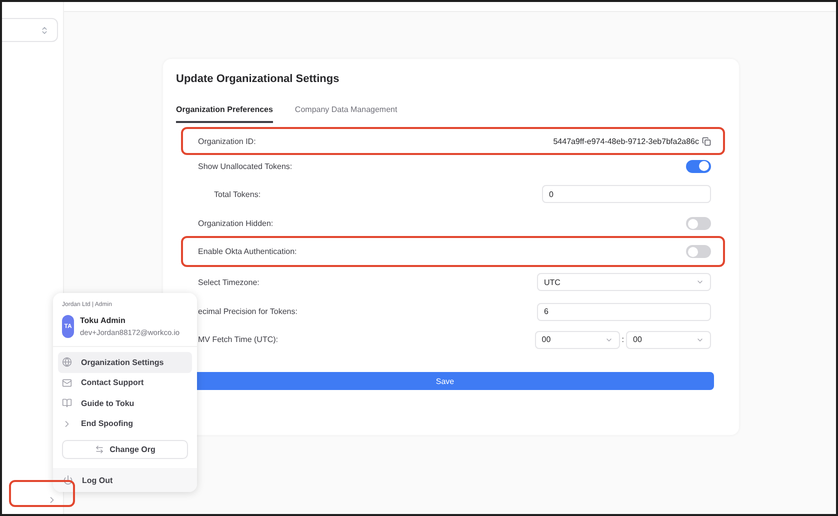  I want to click on copy-icon, so click(706, 141).